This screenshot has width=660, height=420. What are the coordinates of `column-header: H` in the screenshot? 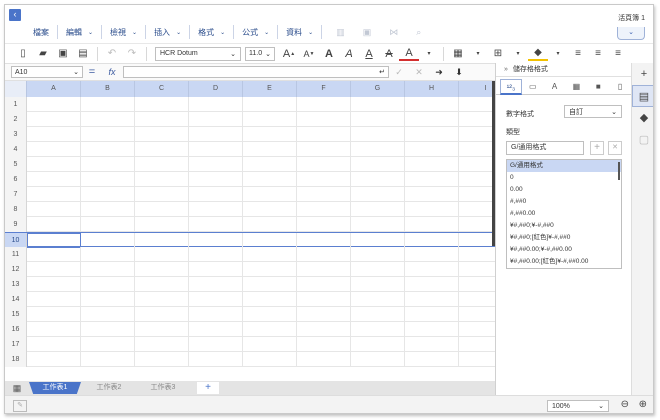 It's located at (432, 89).